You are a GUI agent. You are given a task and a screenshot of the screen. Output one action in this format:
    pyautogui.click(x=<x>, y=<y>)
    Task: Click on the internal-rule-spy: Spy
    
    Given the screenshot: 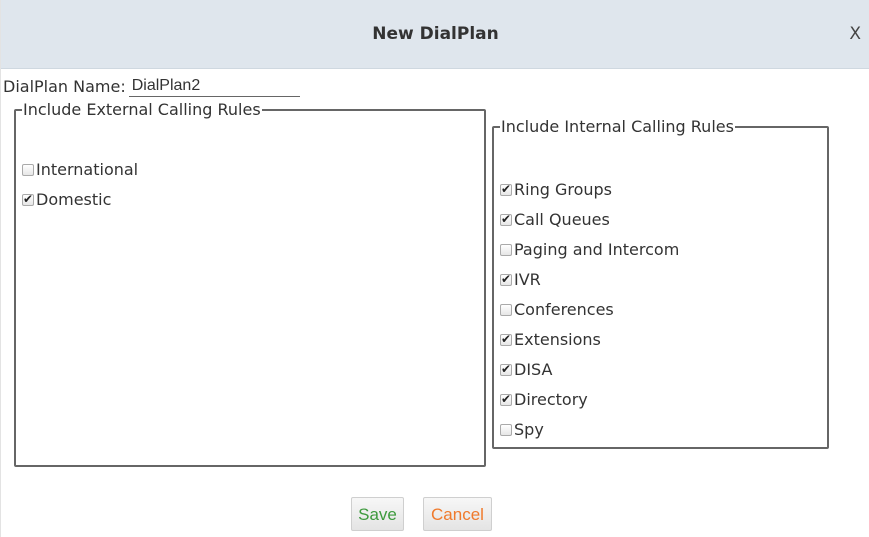 What is the action you would take?
    pyautogui.click(x=589, y=435)
    